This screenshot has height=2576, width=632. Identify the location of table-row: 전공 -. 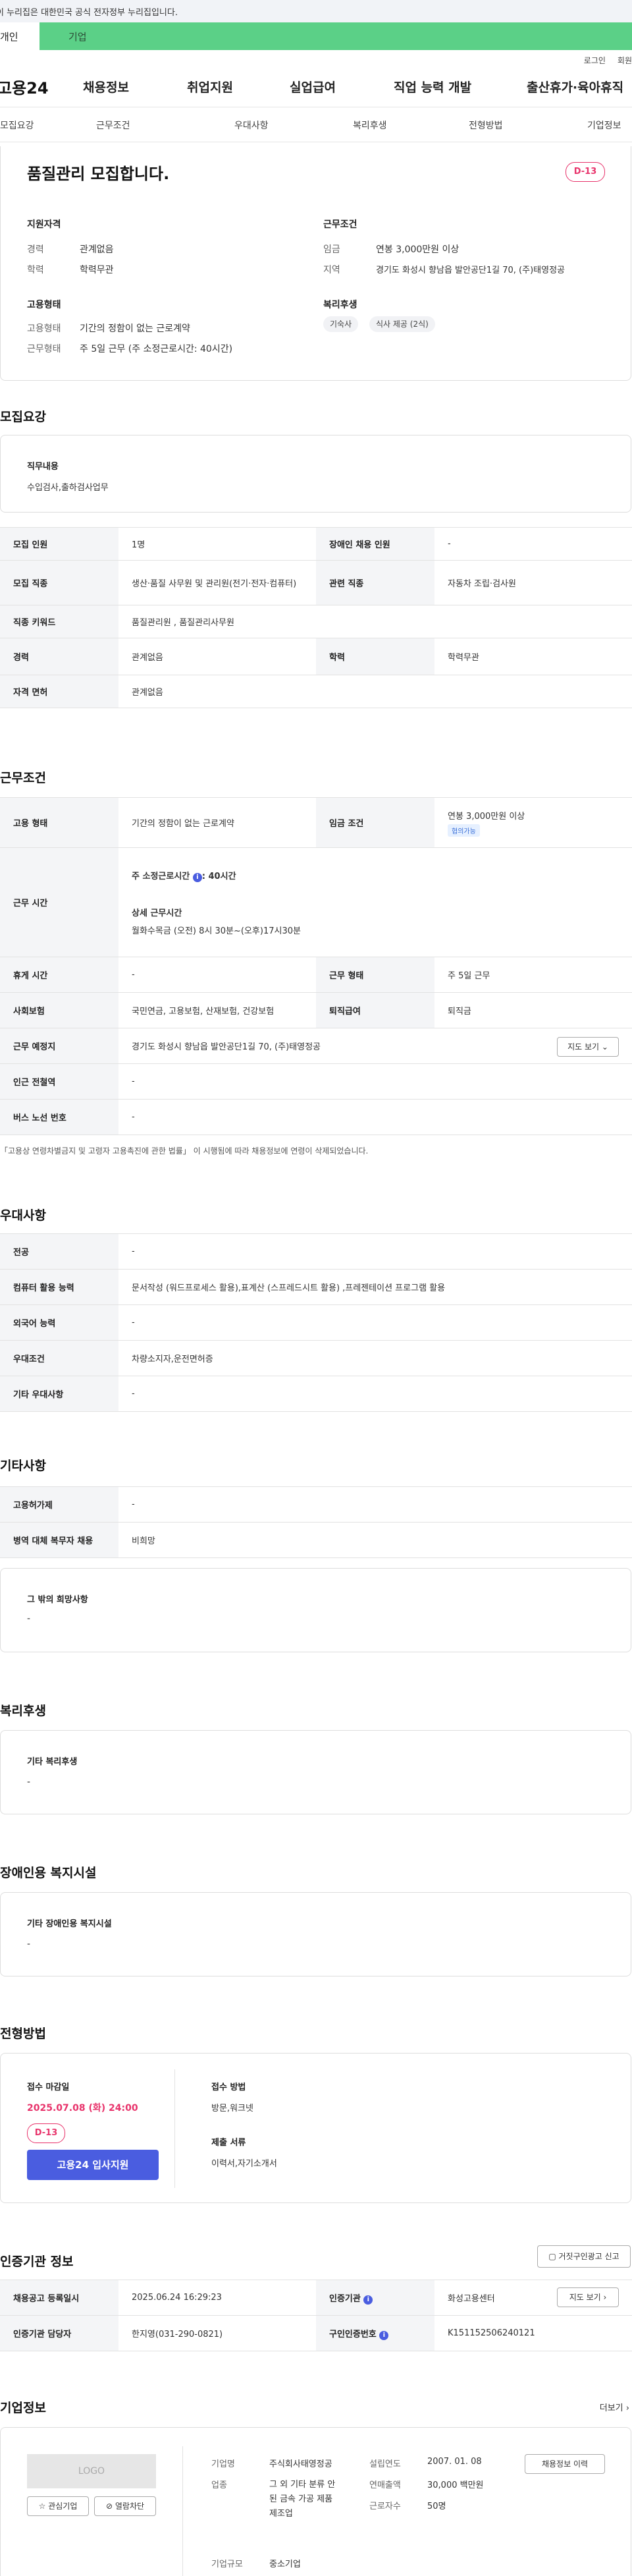
(316, 1251).